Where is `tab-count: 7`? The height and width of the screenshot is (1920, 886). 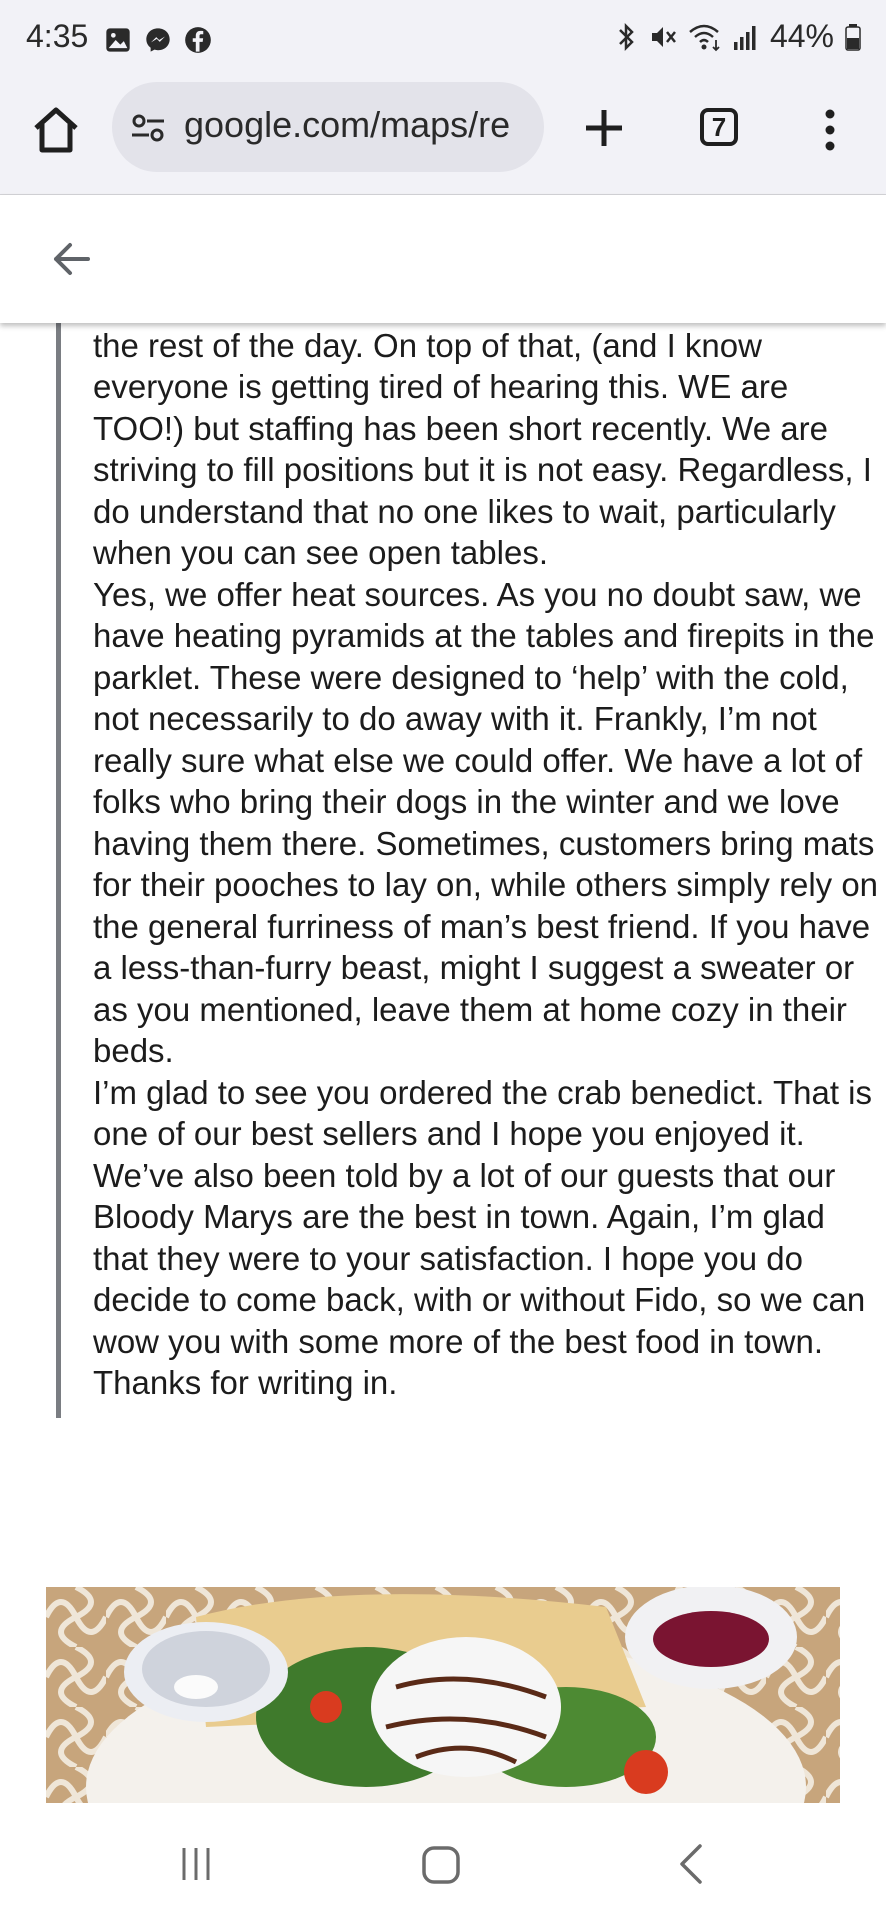
tab-count: 7 is located at coordinates (719, 126).